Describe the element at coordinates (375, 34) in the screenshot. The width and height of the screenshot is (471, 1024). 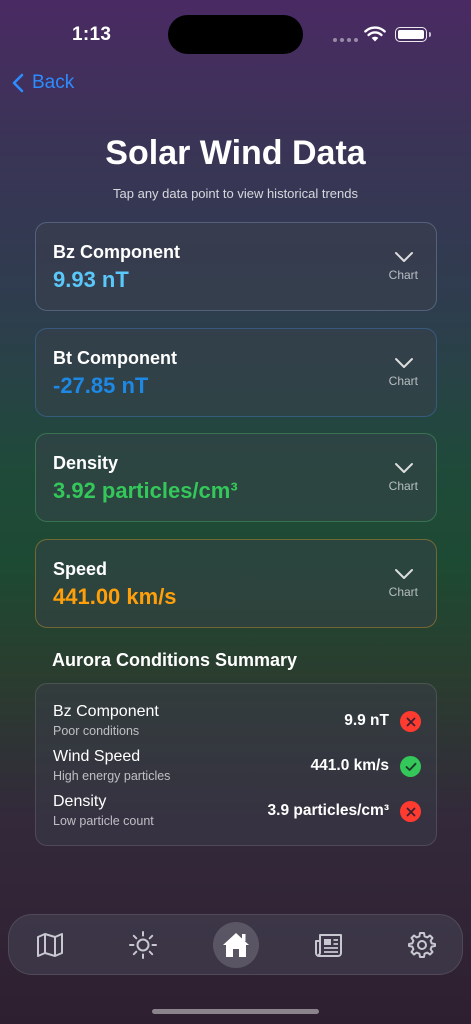
I see `wifi-icon` at that location.